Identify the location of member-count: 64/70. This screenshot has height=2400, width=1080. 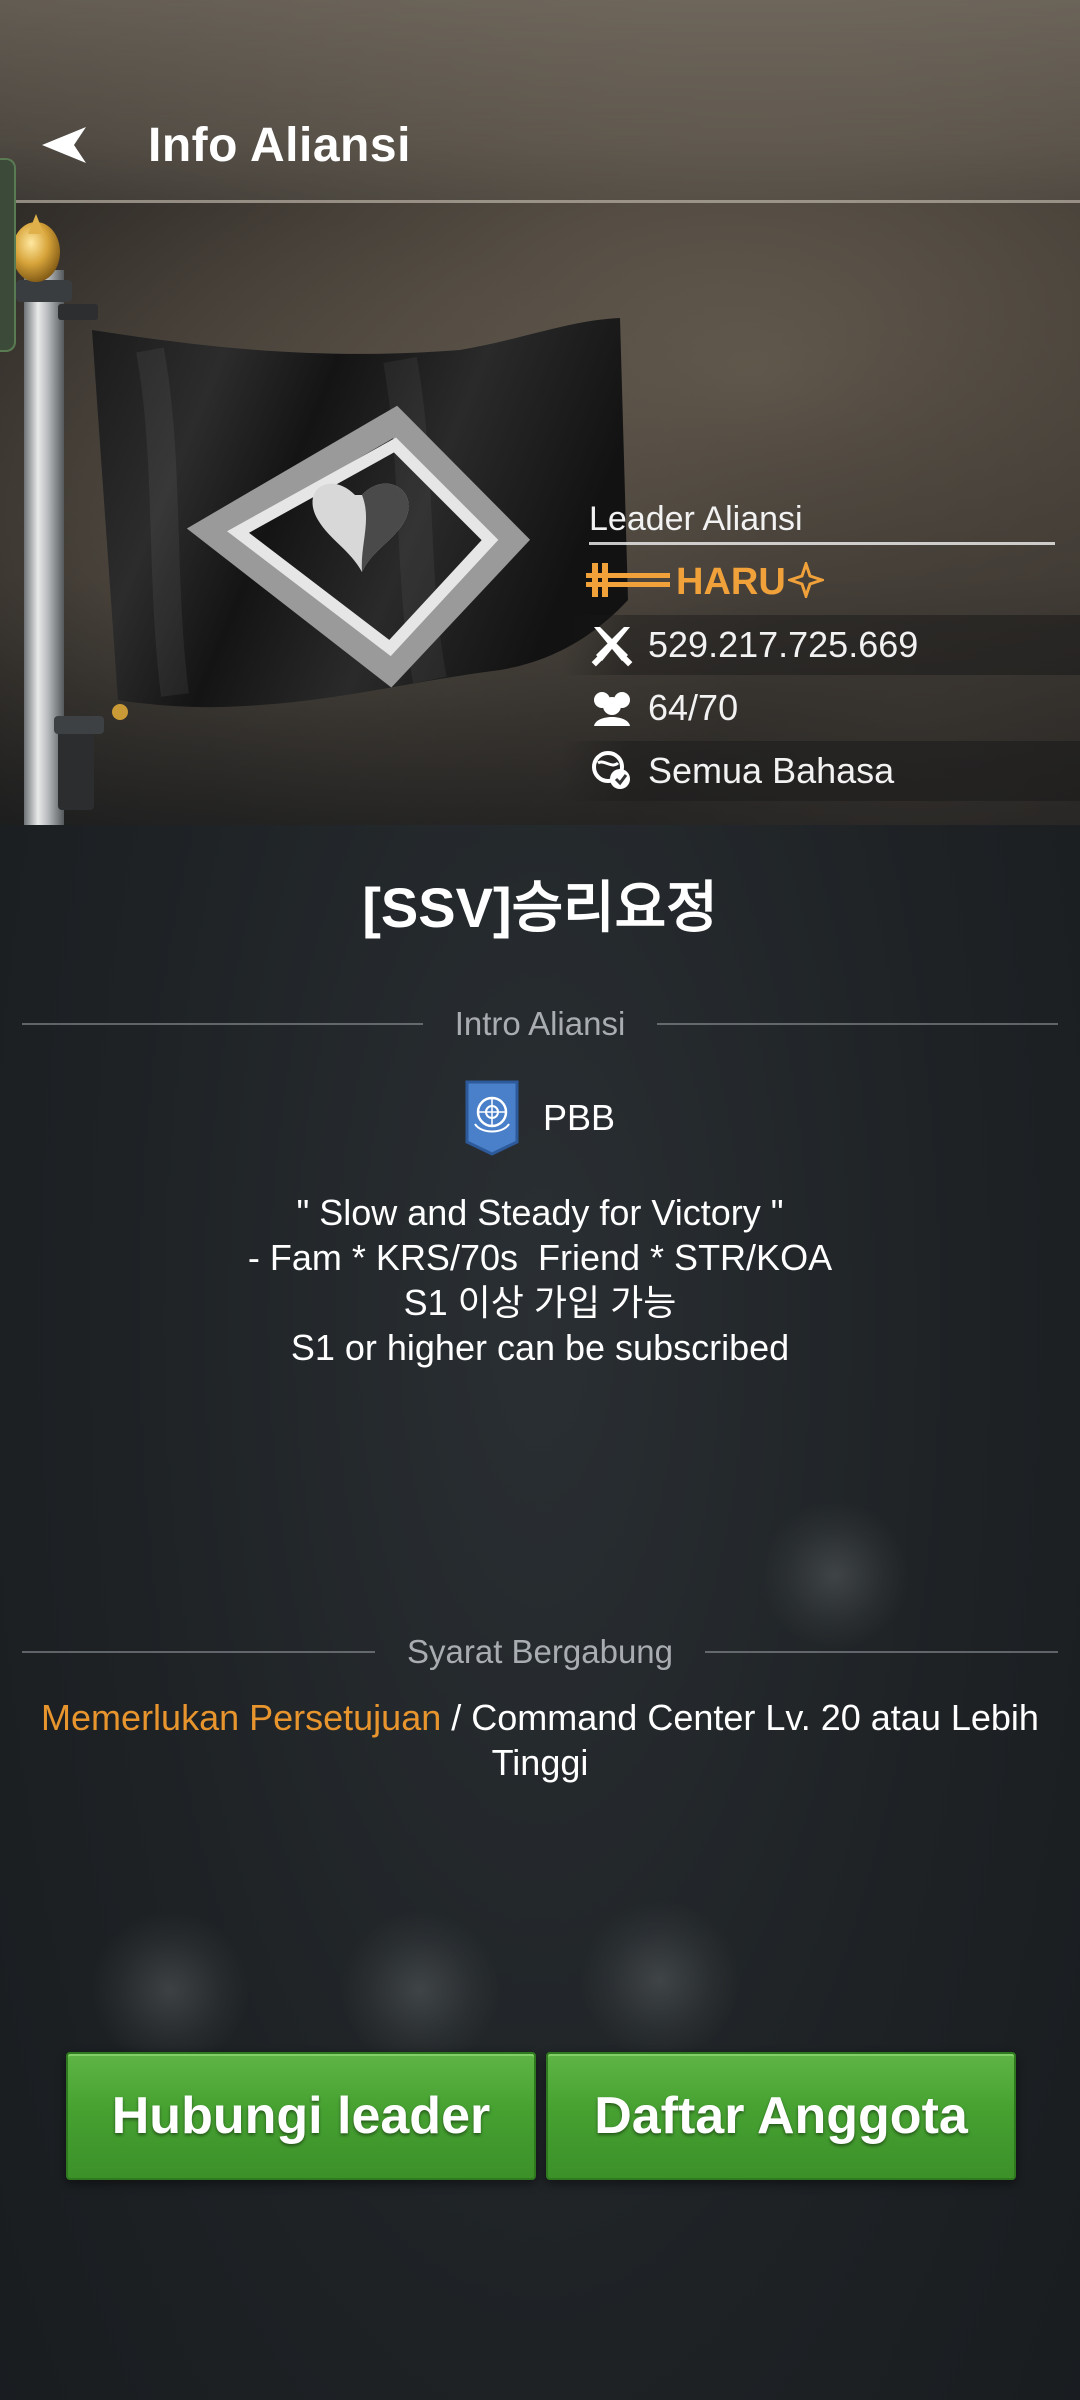
(693, 707).